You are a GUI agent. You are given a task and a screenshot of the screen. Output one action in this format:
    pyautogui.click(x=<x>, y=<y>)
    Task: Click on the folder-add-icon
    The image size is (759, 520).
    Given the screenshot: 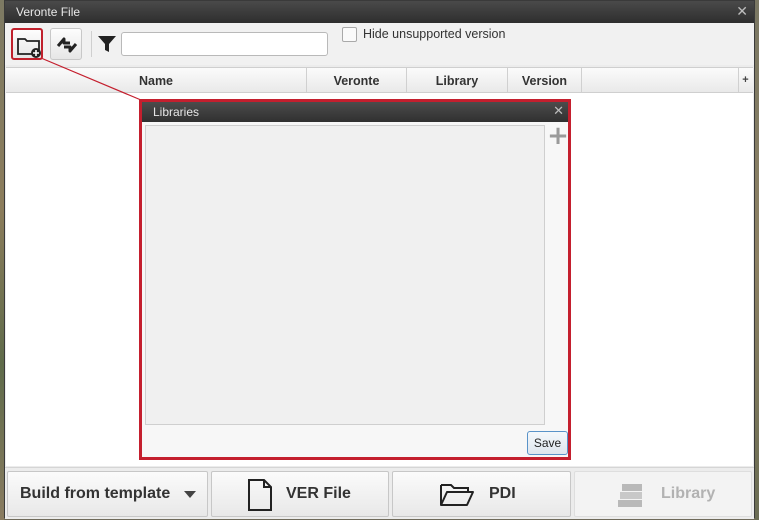 What is the action you would take?
    pyautogui.click(x=29, y=48)
    